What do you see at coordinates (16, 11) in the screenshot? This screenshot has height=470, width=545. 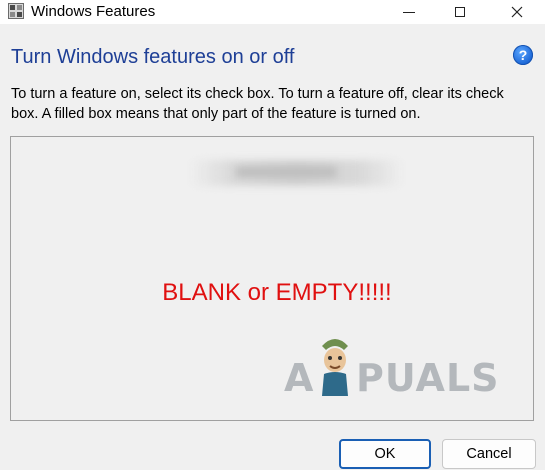 I see `windows-features-icon` at bounding box center [16, 11].